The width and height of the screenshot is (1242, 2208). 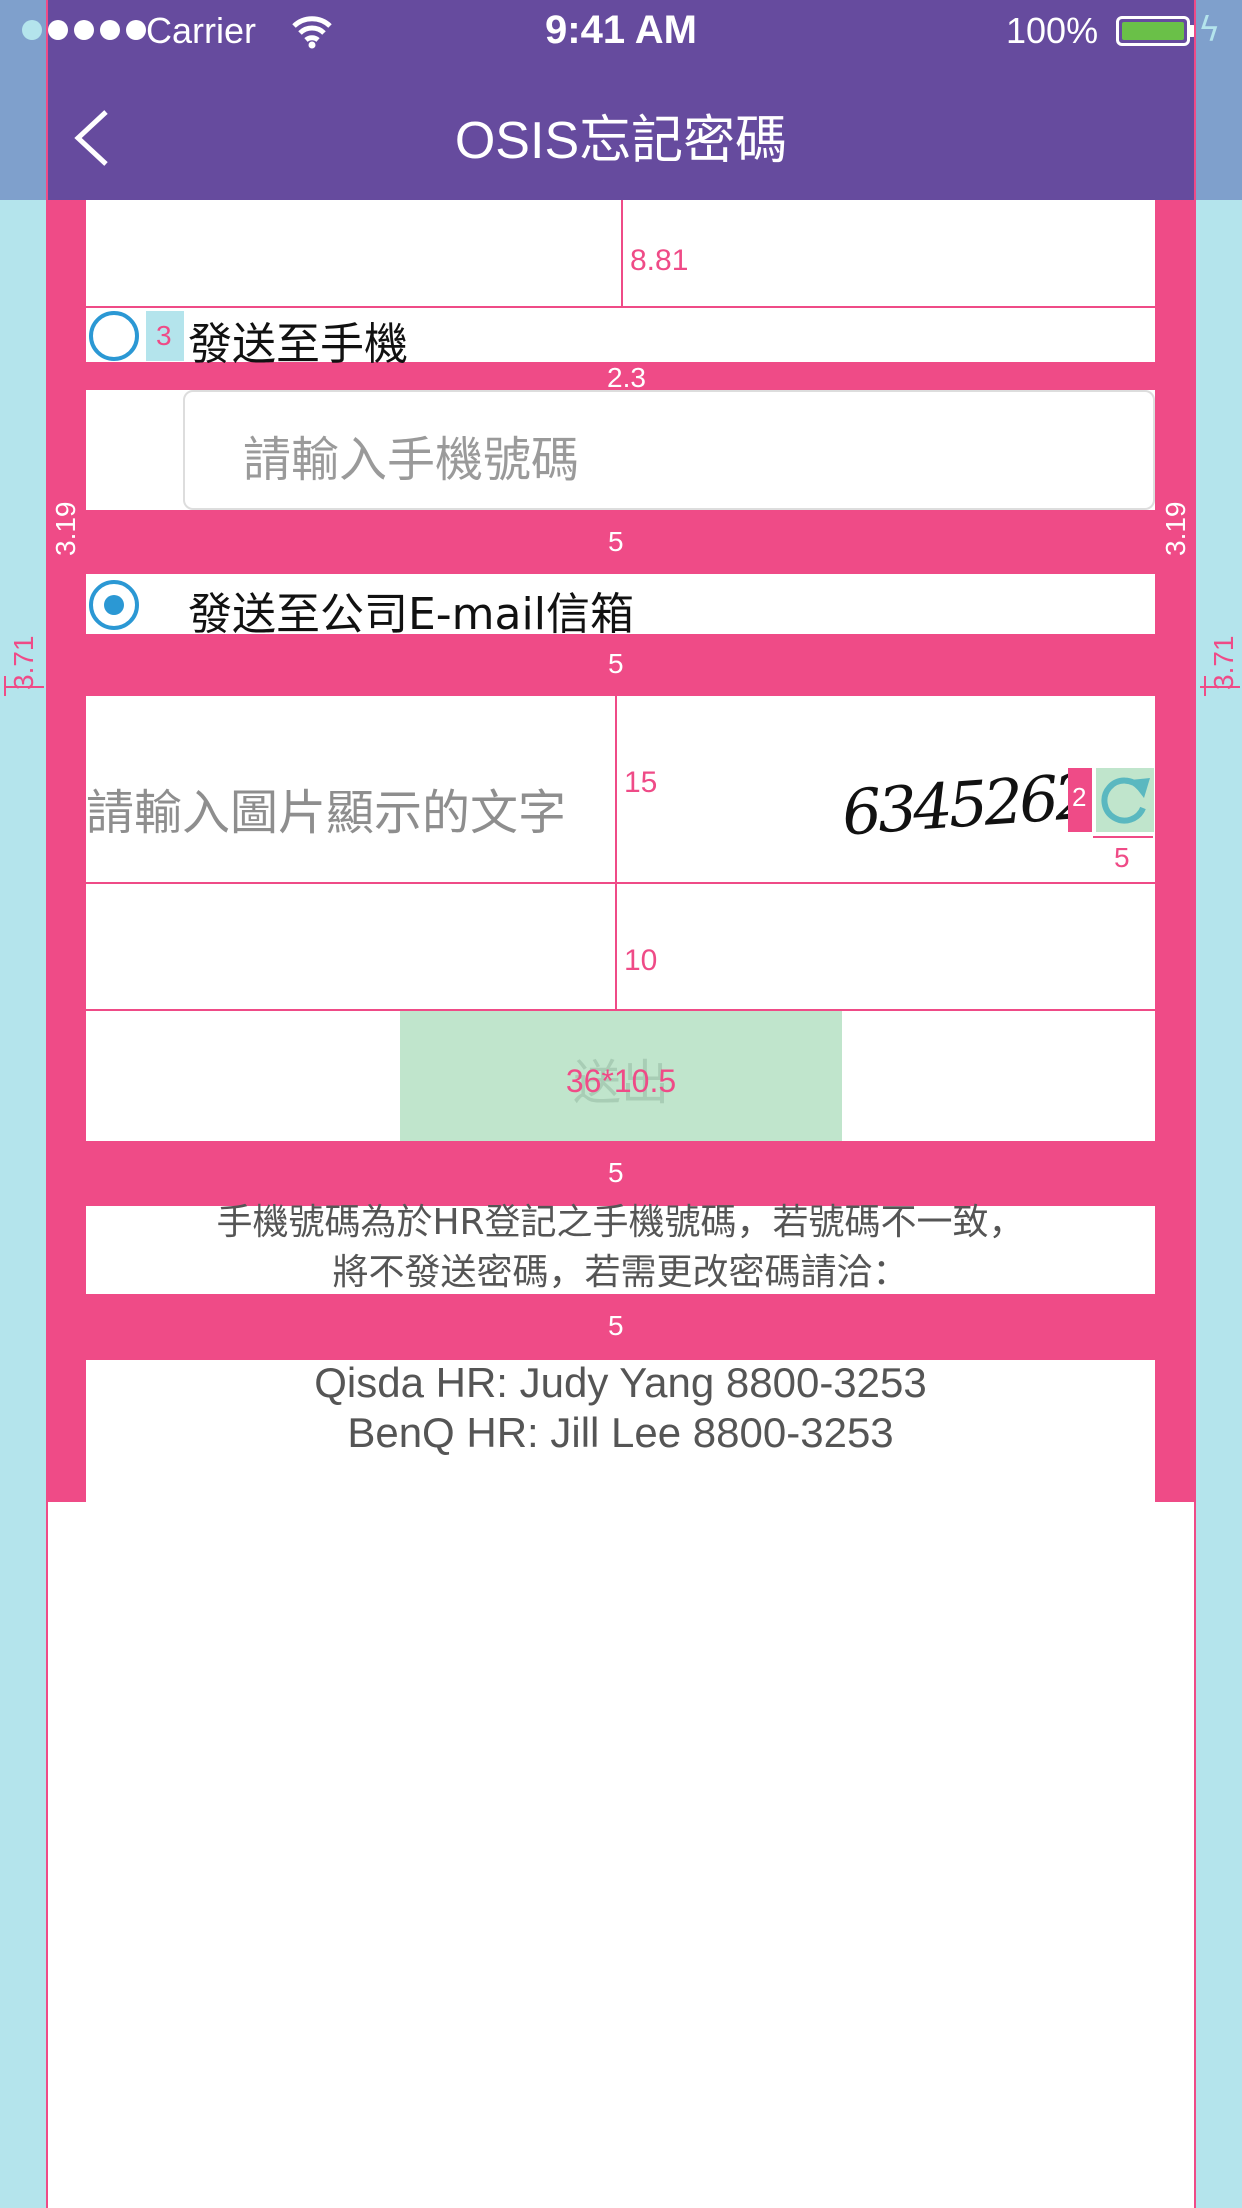 I want to click on annotation-label: 36*10.5, so click(x=621, y=1081).